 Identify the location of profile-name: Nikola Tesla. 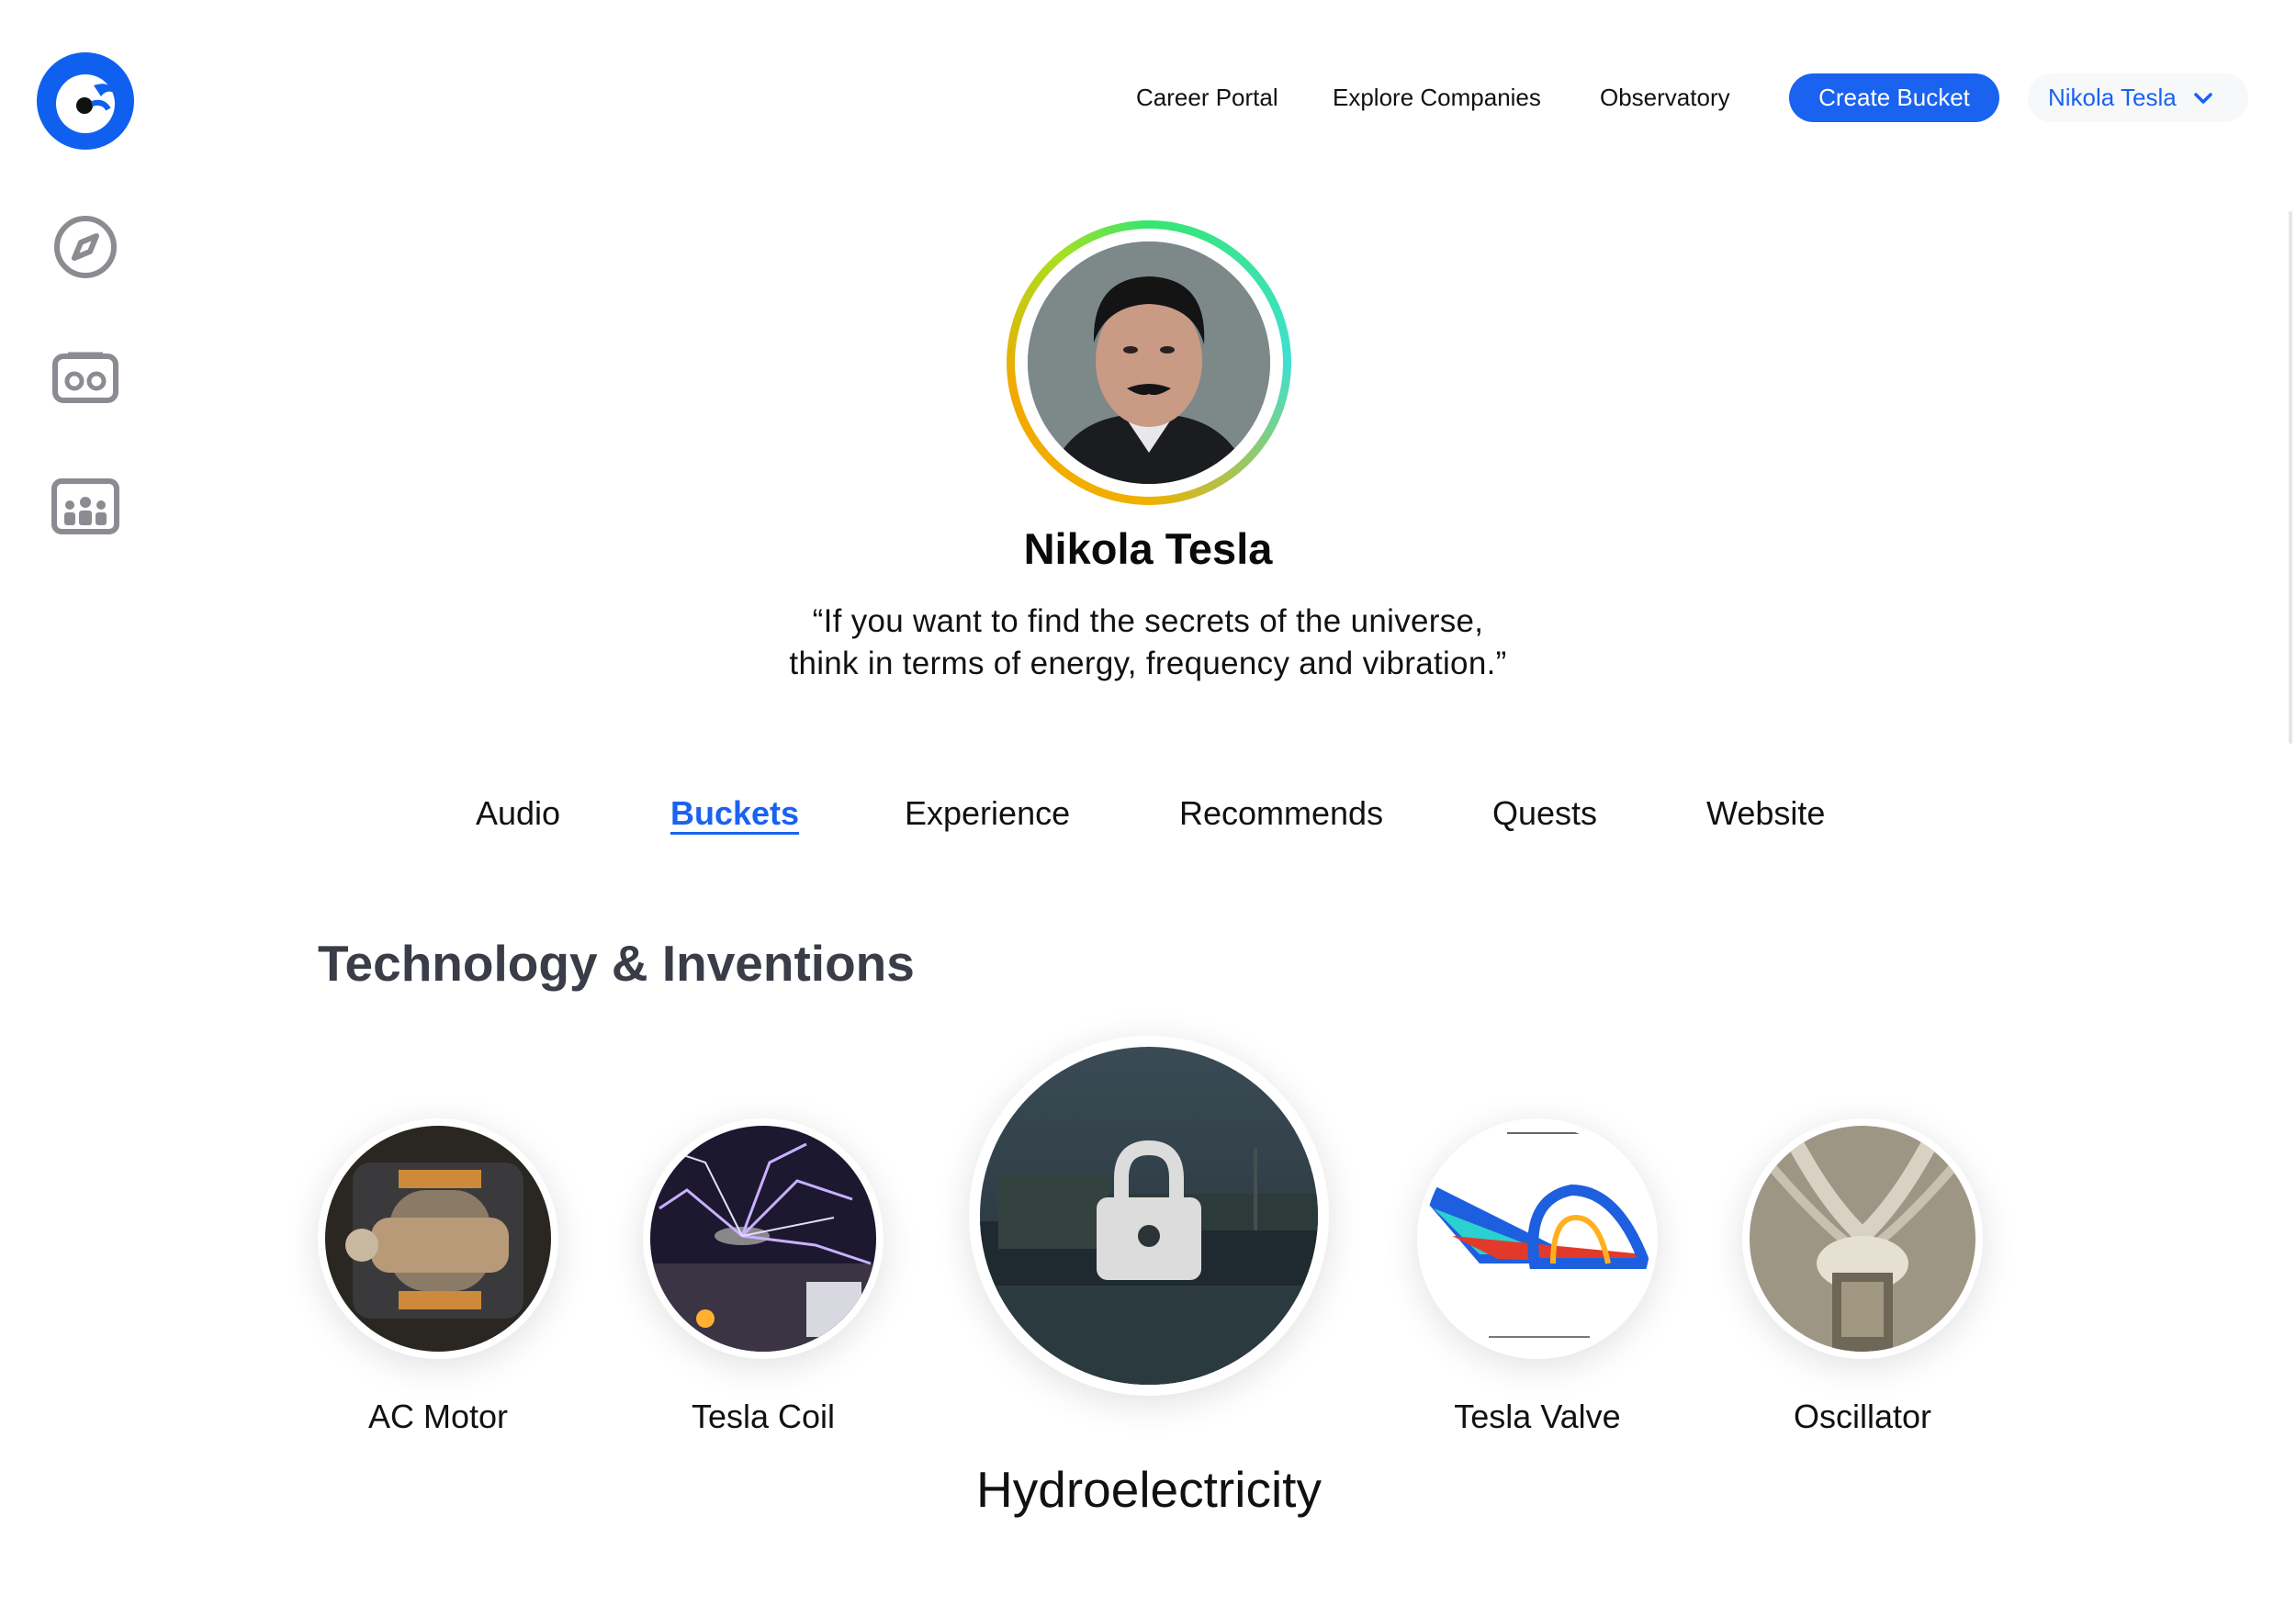
(1148, 548).